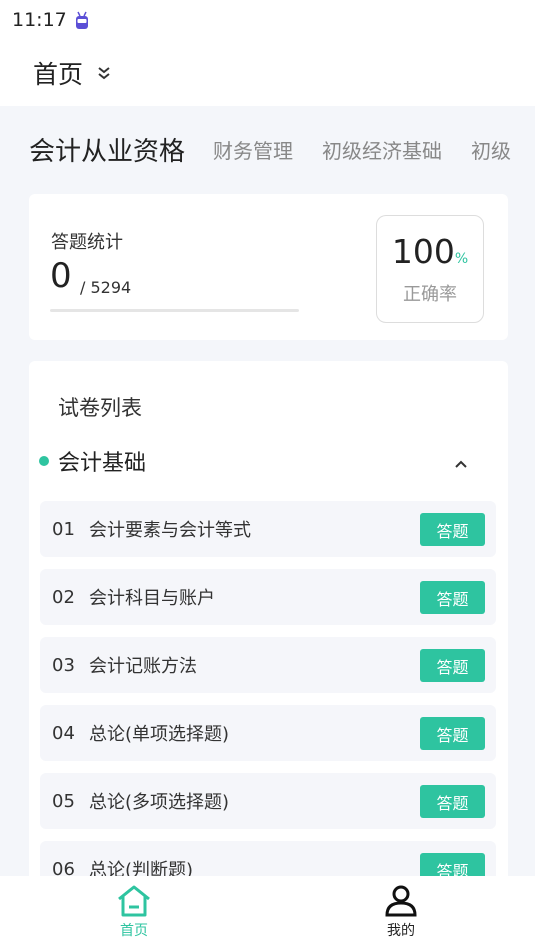 This screenshot has height=951, width=535. I want to click on category-tabs: 会计从业资格 财务管理 初级经济基础 初级, so click(267, 149).